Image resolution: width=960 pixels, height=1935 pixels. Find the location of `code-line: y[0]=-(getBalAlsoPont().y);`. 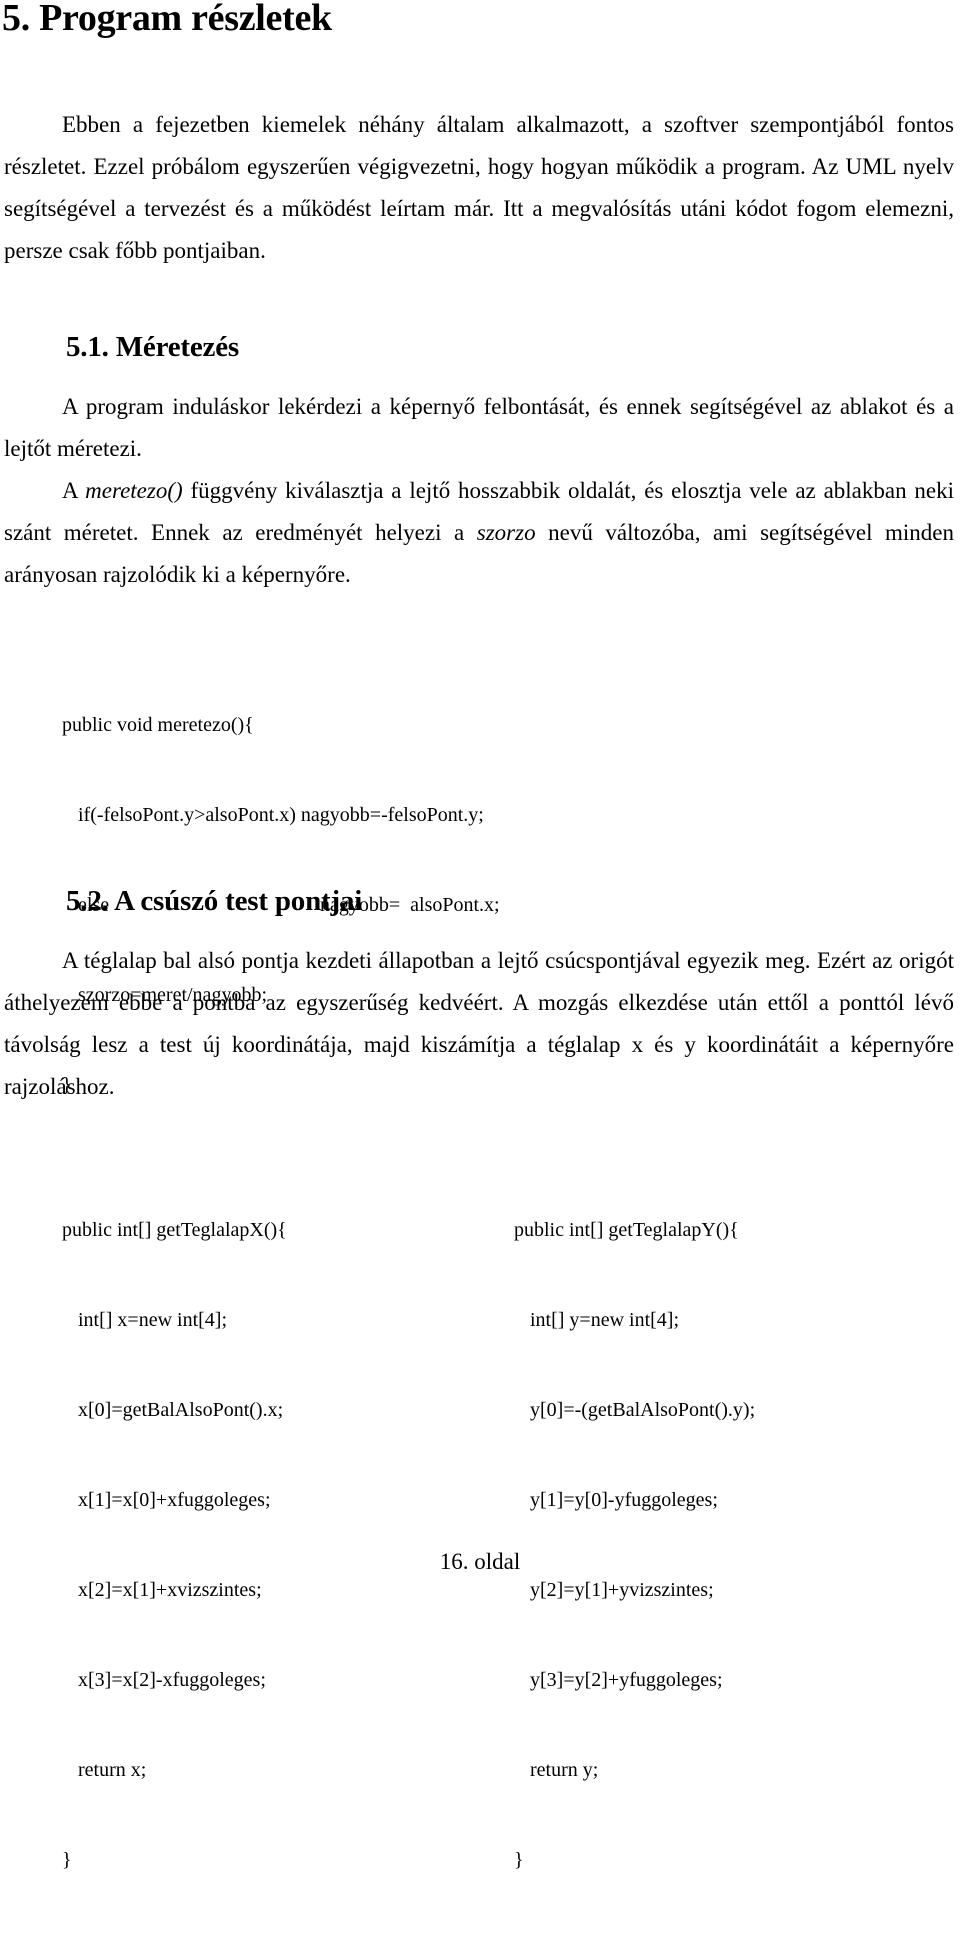

code-line: y[0]=-(getBalAlsoPont().y); is located at coordinates (643, 1410).